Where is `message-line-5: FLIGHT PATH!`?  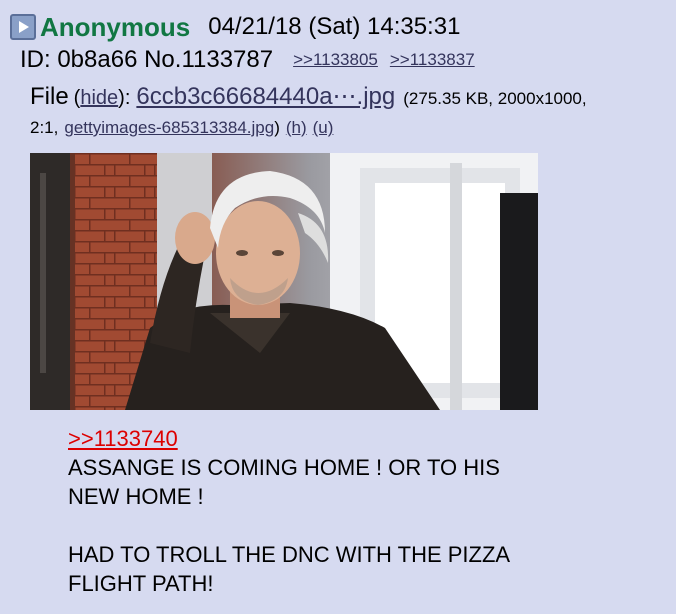 message-line-5: FLIGHT PATH! is located at coordinates (141, 583).